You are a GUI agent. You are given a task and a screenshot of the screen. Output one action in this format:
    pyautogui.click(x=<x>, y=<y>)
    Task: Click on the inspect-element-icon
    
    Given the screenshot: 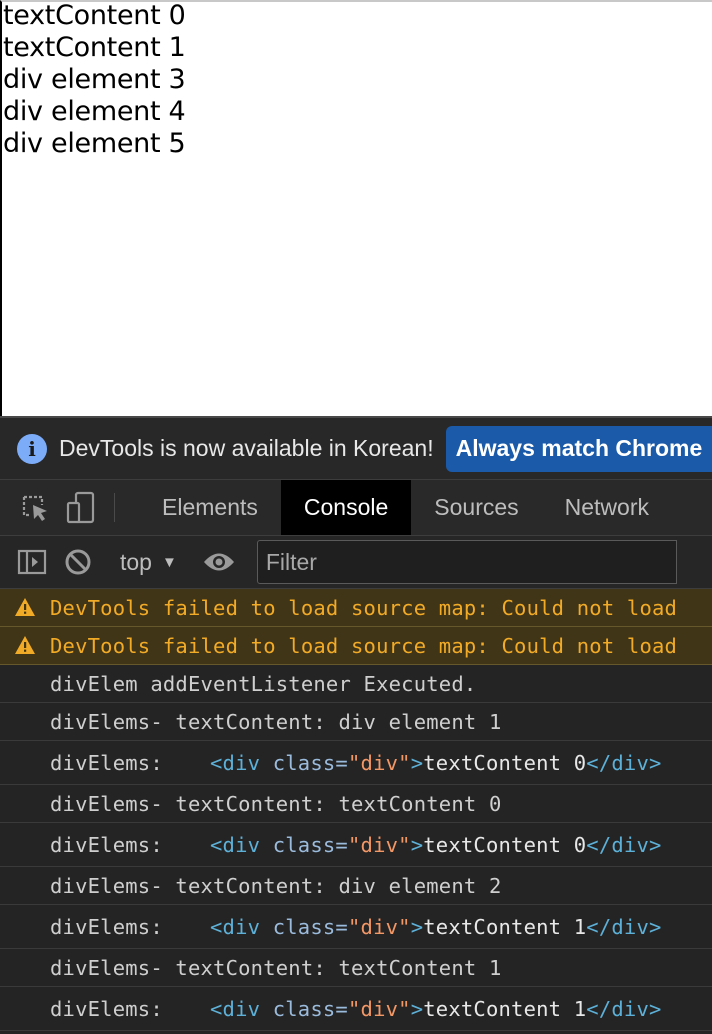 What is the action you would take?
    pyautogui.click(x=35, y=507)
    